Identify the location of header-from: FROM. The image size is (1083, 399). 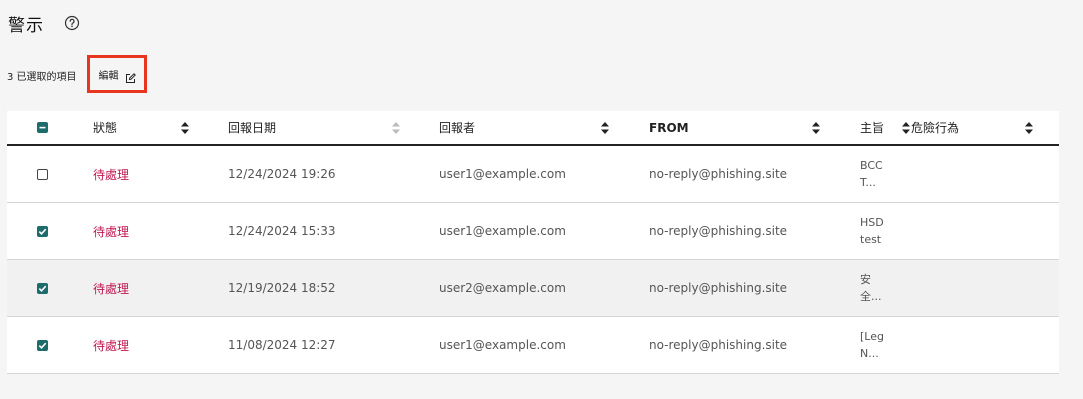
(669, 127).